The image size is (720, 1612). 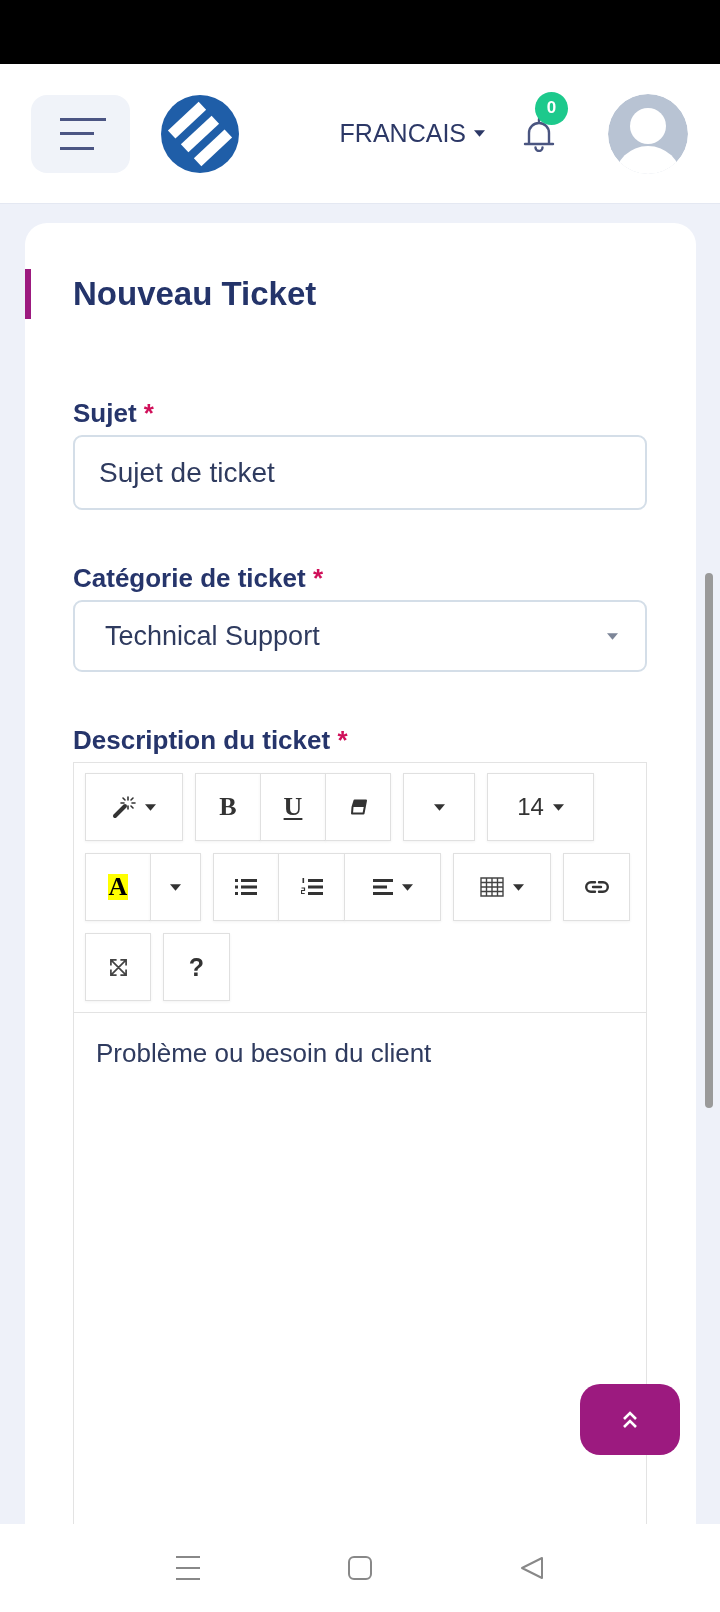 I want to click on link-icon, so click(x=596, y=887).